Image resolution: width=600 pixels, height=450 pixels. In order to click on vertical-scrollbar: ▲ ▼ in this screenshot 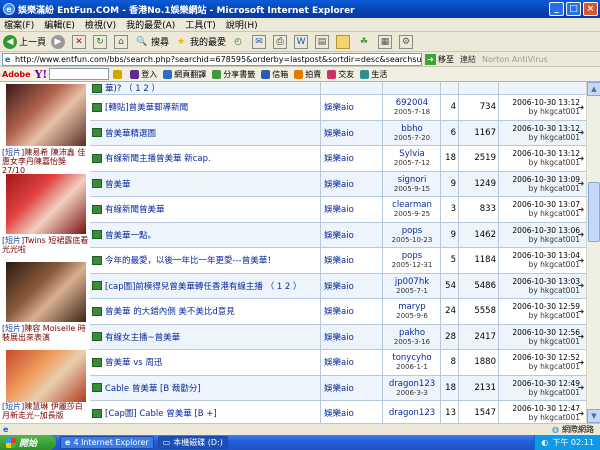, I will do `click(593, 252)`.